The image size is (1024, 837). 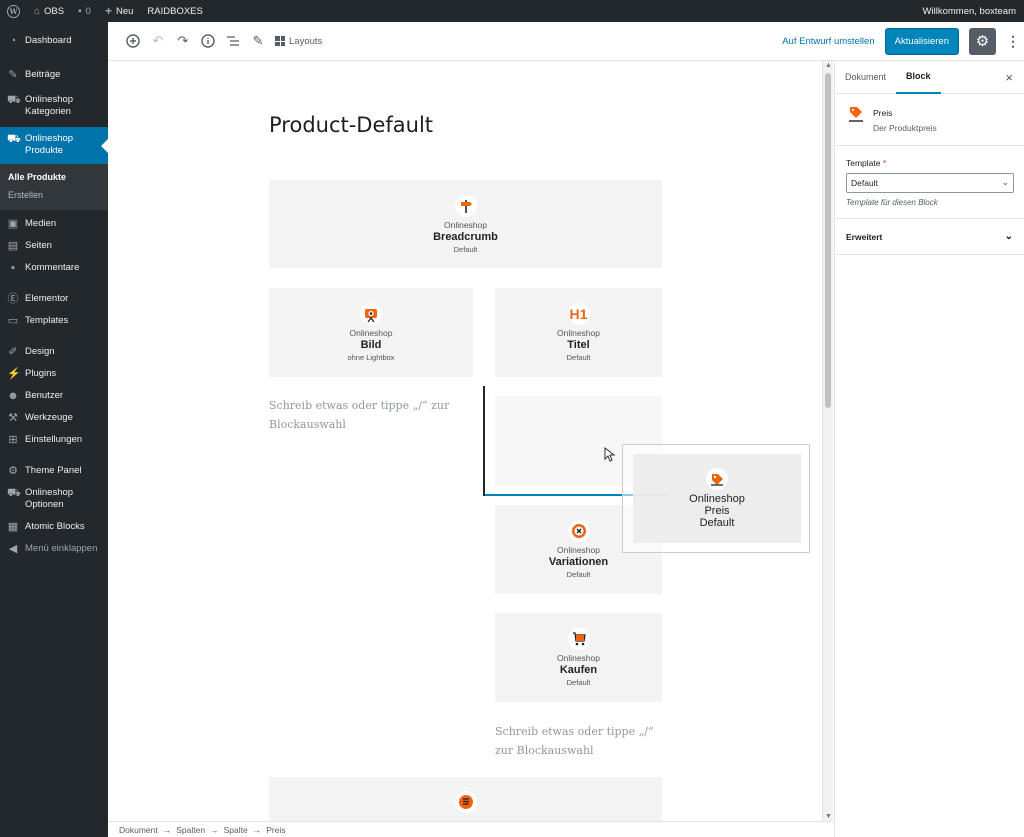 I want to click on block-partial-bottom, so click(x=465, y=799).